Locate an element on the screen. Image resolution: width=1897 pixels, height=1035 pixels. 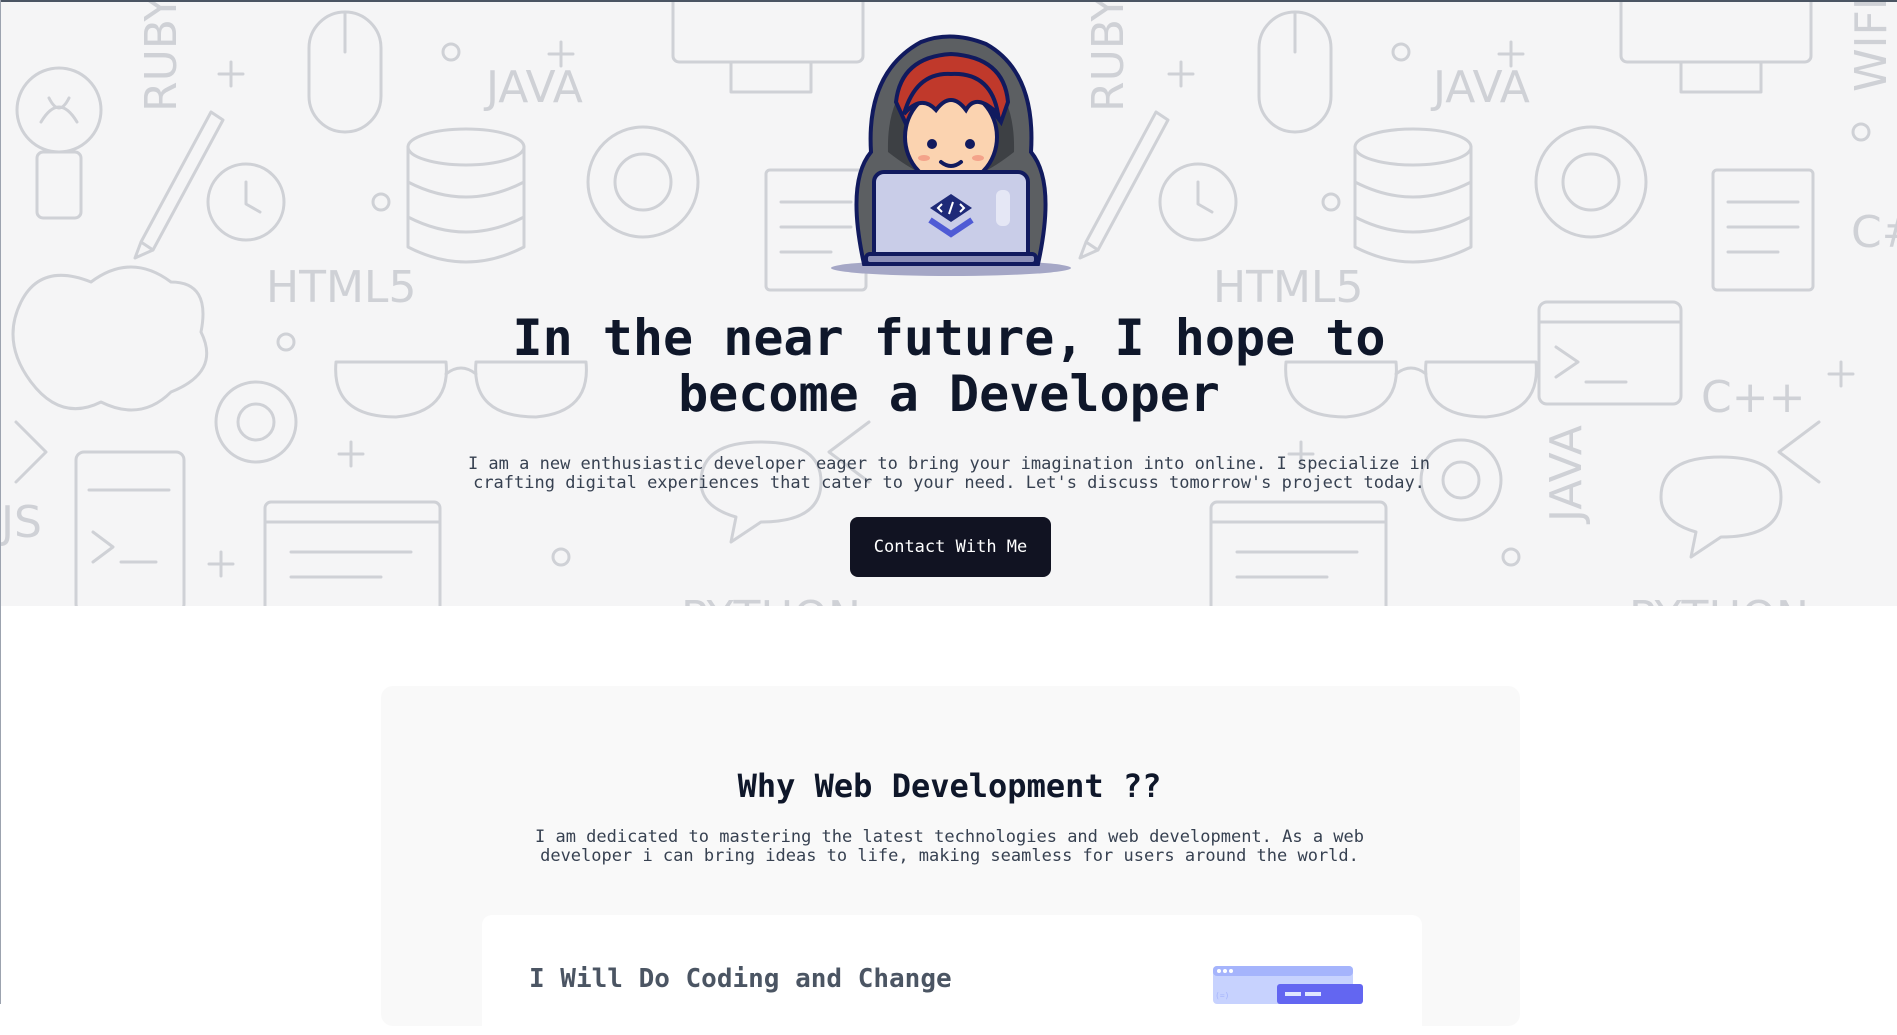
doodle-word-js: JS is located at coordinates (21, 522).